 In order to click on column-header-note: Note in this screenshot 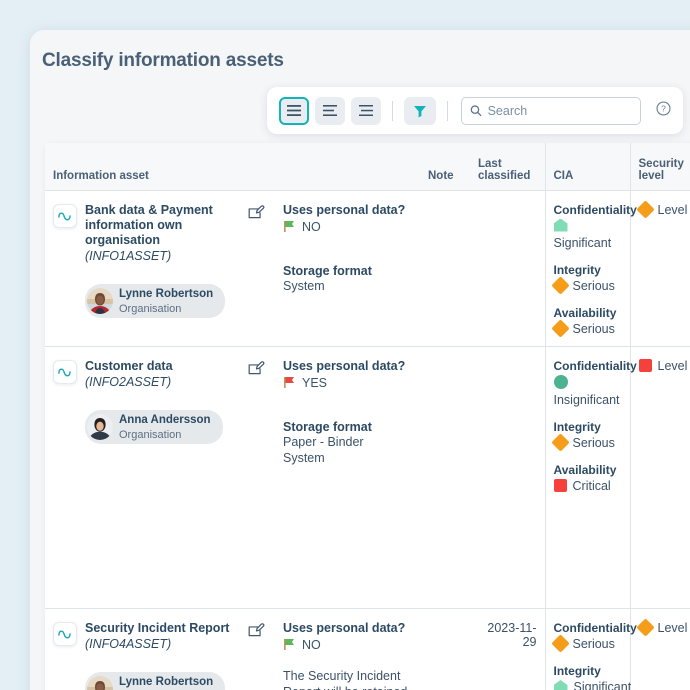, I will do `click(445, 167)`.